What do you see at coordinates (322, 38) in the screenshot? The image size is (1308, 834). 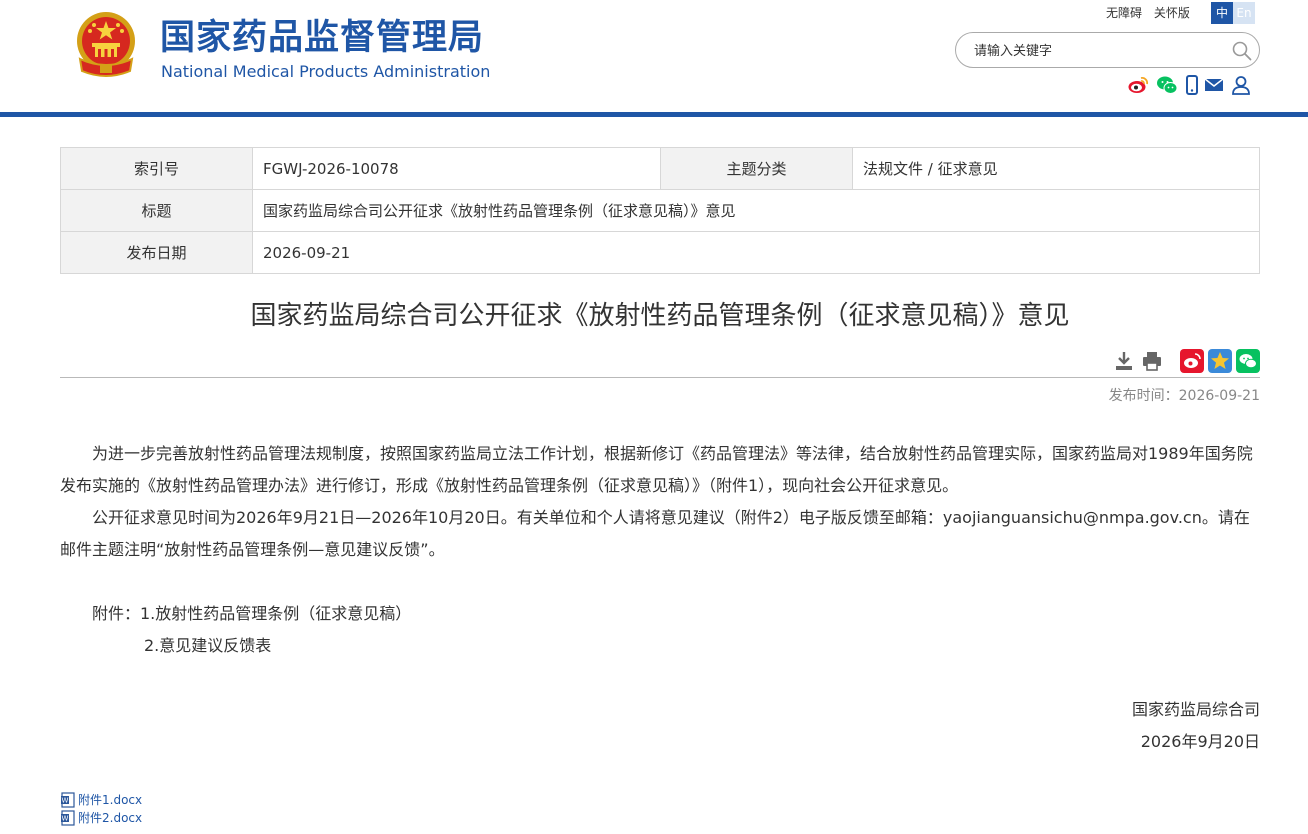 I see `site-title-cn: 国家药品监督管理局` at bounding box center [322, 38].